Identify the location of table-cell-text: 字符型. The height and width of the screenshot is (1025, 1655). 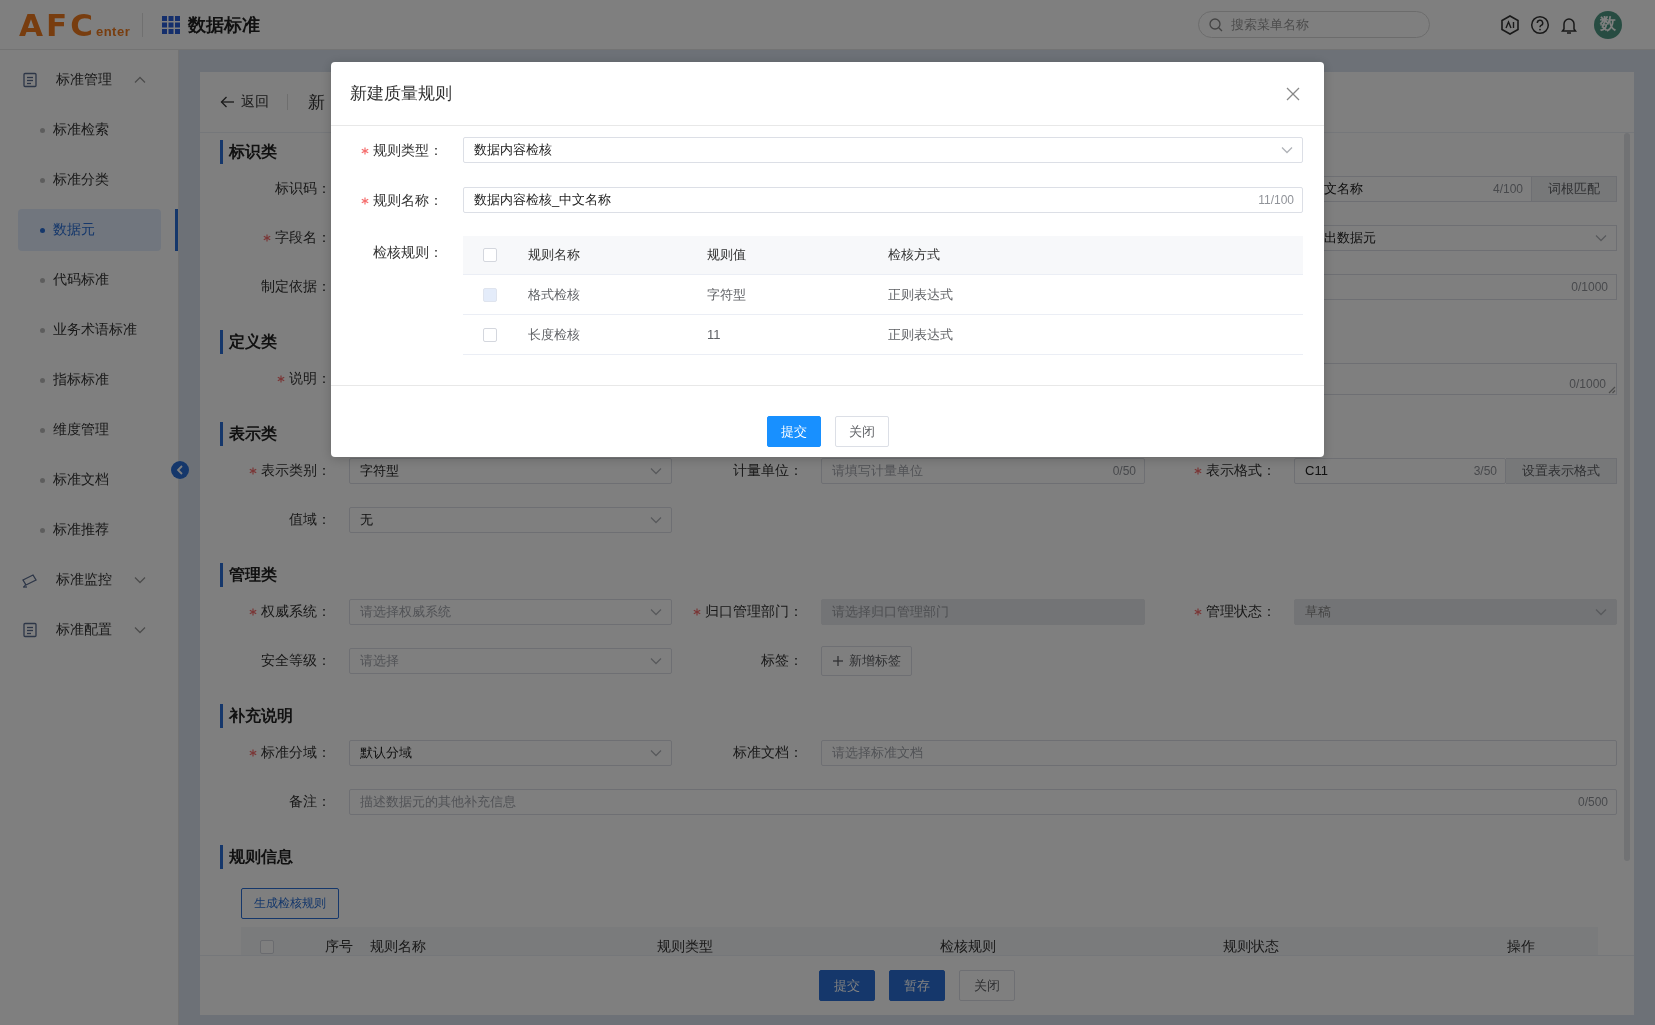
(726, 294).